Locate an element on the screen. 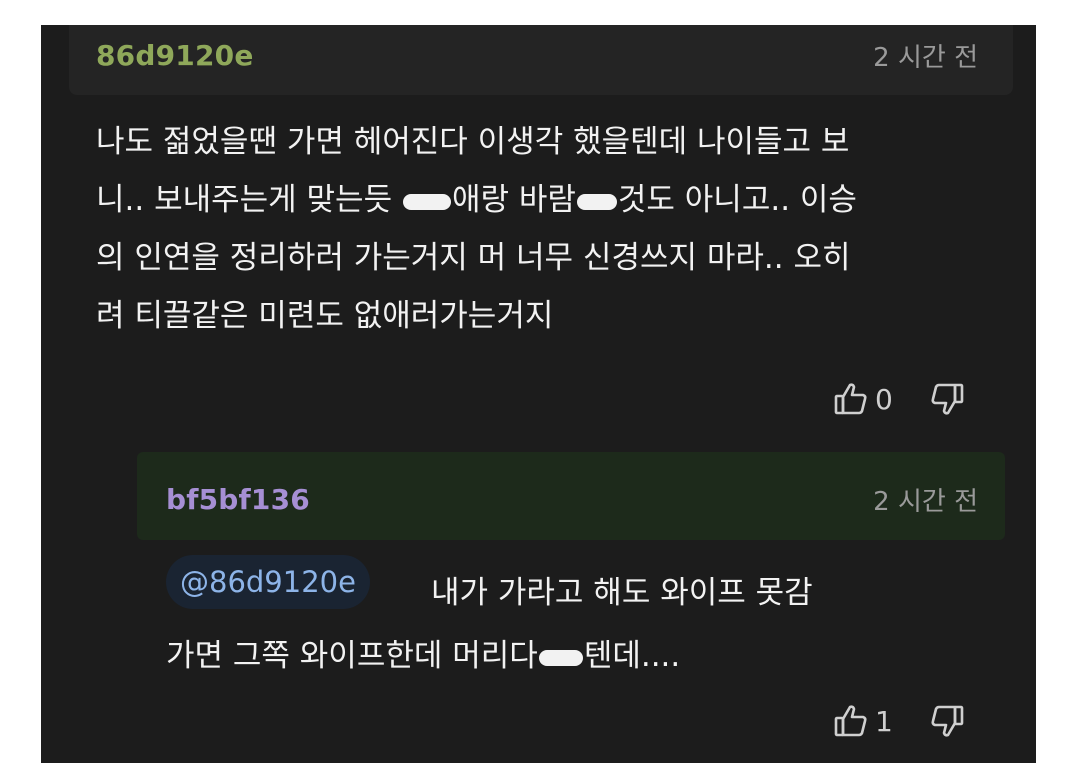 The image size is (1075, 763). comment-line-1: 나도 젊었을땐 가면 헤어진다 이생각 했을텐데 나이들고 보 is located at coordinates (473, 142).